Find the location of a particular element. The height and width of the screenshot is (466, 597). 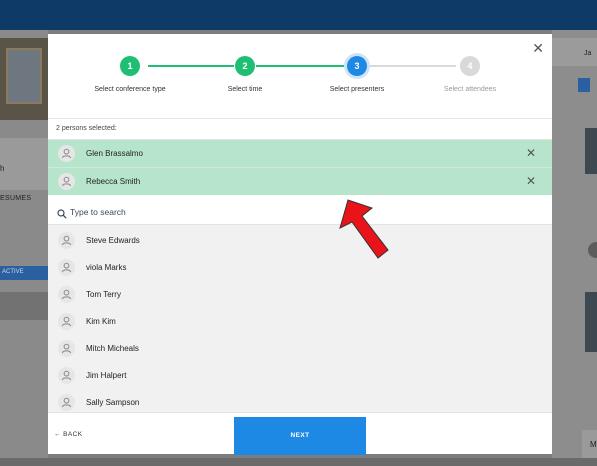

search-bar is located at coordinates (300, 211).